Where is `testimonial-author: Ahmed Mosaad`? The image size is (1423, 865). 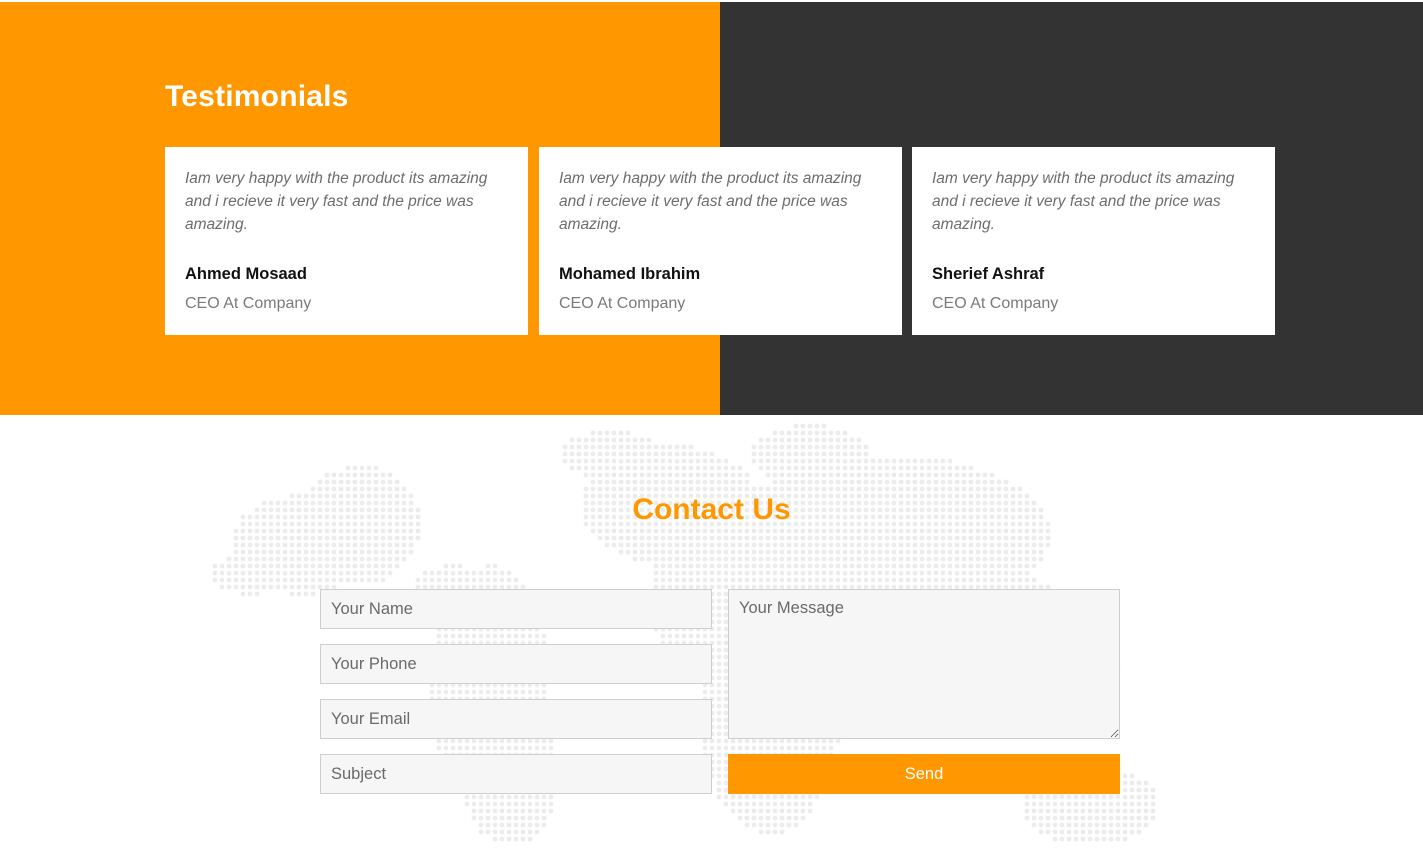
testimonial-author: Ahmed Mosaad is located at coordinates (246, 274).